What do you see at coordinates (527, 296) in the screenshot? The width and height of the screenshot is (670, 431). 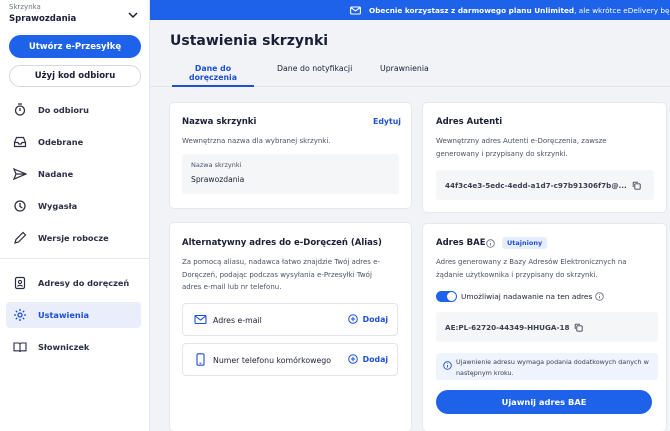 I see `toggle-label: Umożliwiaj nadawanie na ten adres` at bounding box center [527, 296].